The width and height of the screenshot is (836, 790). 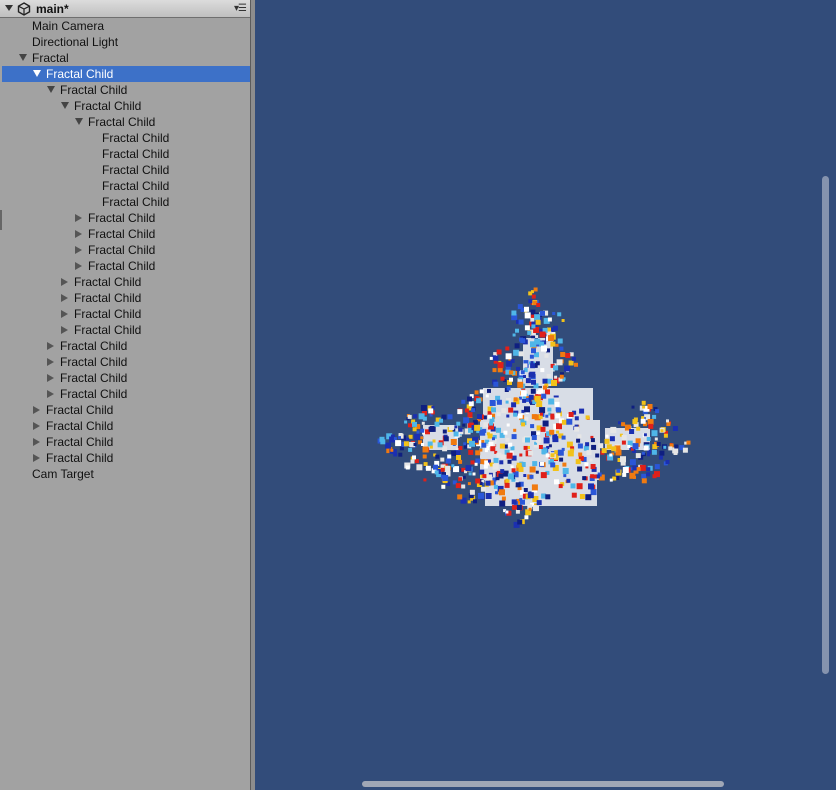 I want to click on hierarchy-item: Main Camera, so click(x=126, y=26).